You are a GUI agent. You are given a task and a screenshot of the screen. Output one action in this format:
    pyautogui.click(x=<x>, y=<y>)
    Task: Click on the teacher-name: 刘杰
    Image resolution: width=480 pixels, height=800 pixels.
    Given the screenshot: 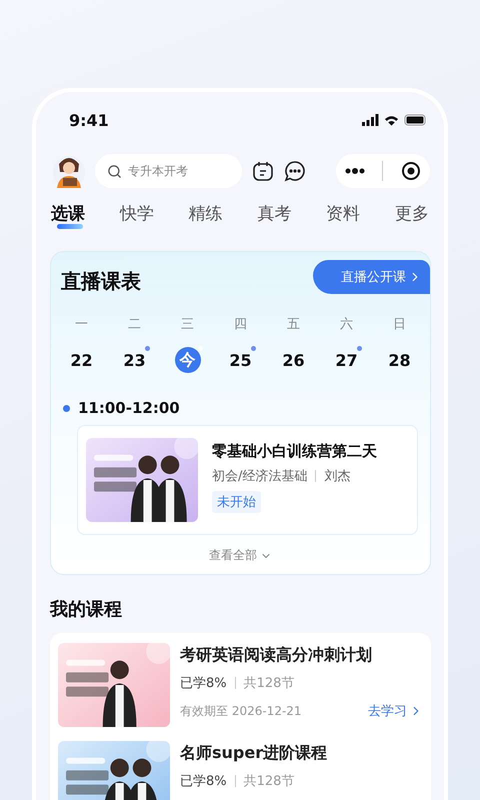 What is the action you would take?
    pyautogui.click(x=337, y=476)
    